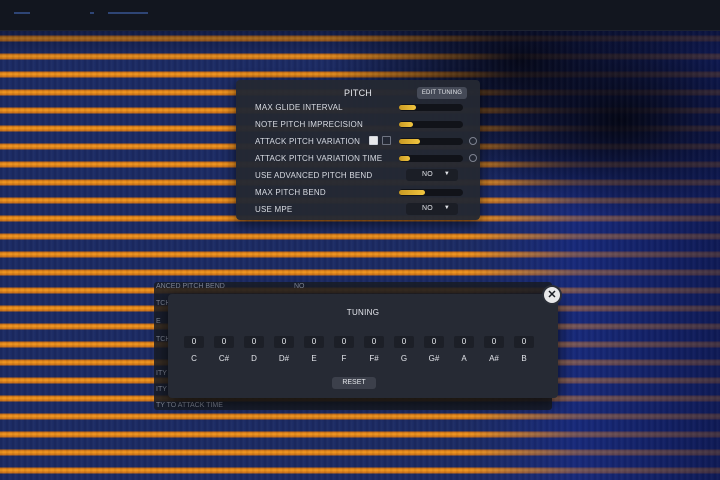  Describe the element at coordinates (344, 358) in the screenshot. I see `note-label: F` at that location.